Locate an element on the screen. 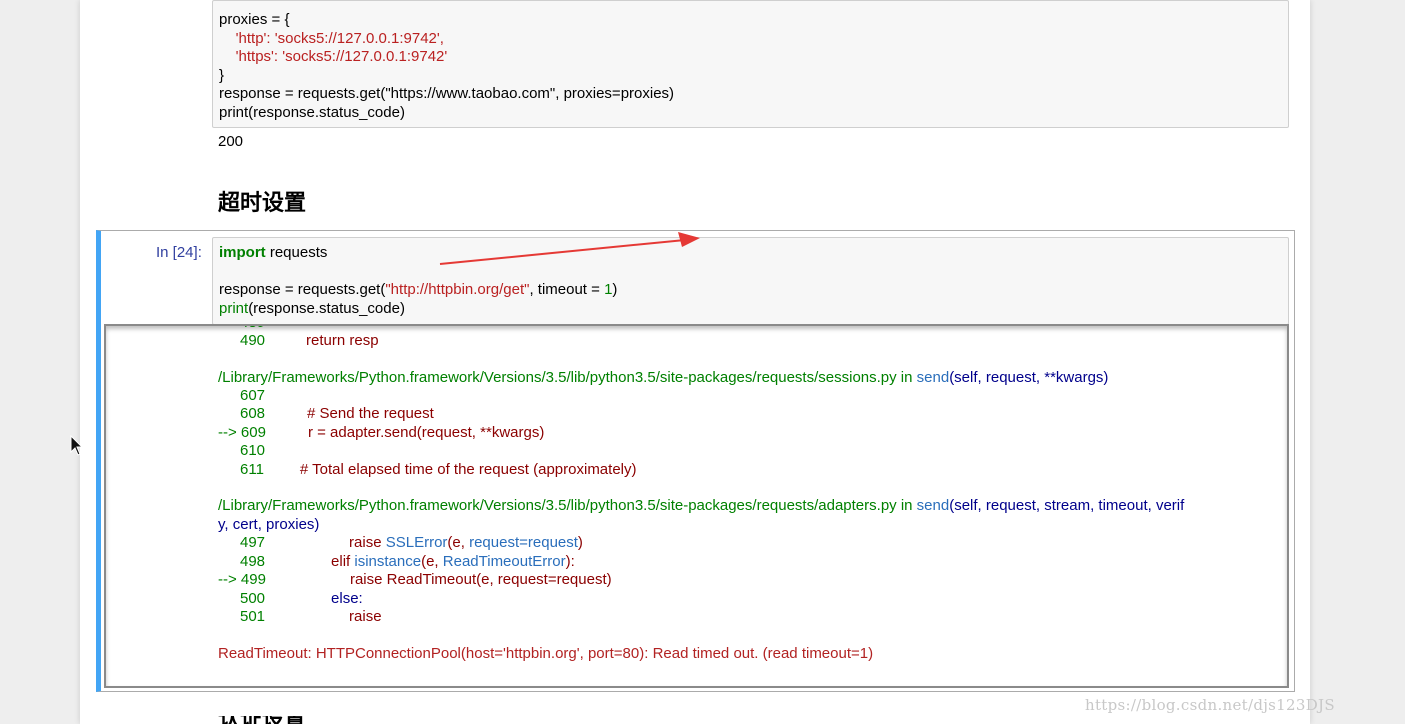 Image resolution: width=1405 pixels, height=724 pixels. code-text: return resp is located at coordinates (342, 340).